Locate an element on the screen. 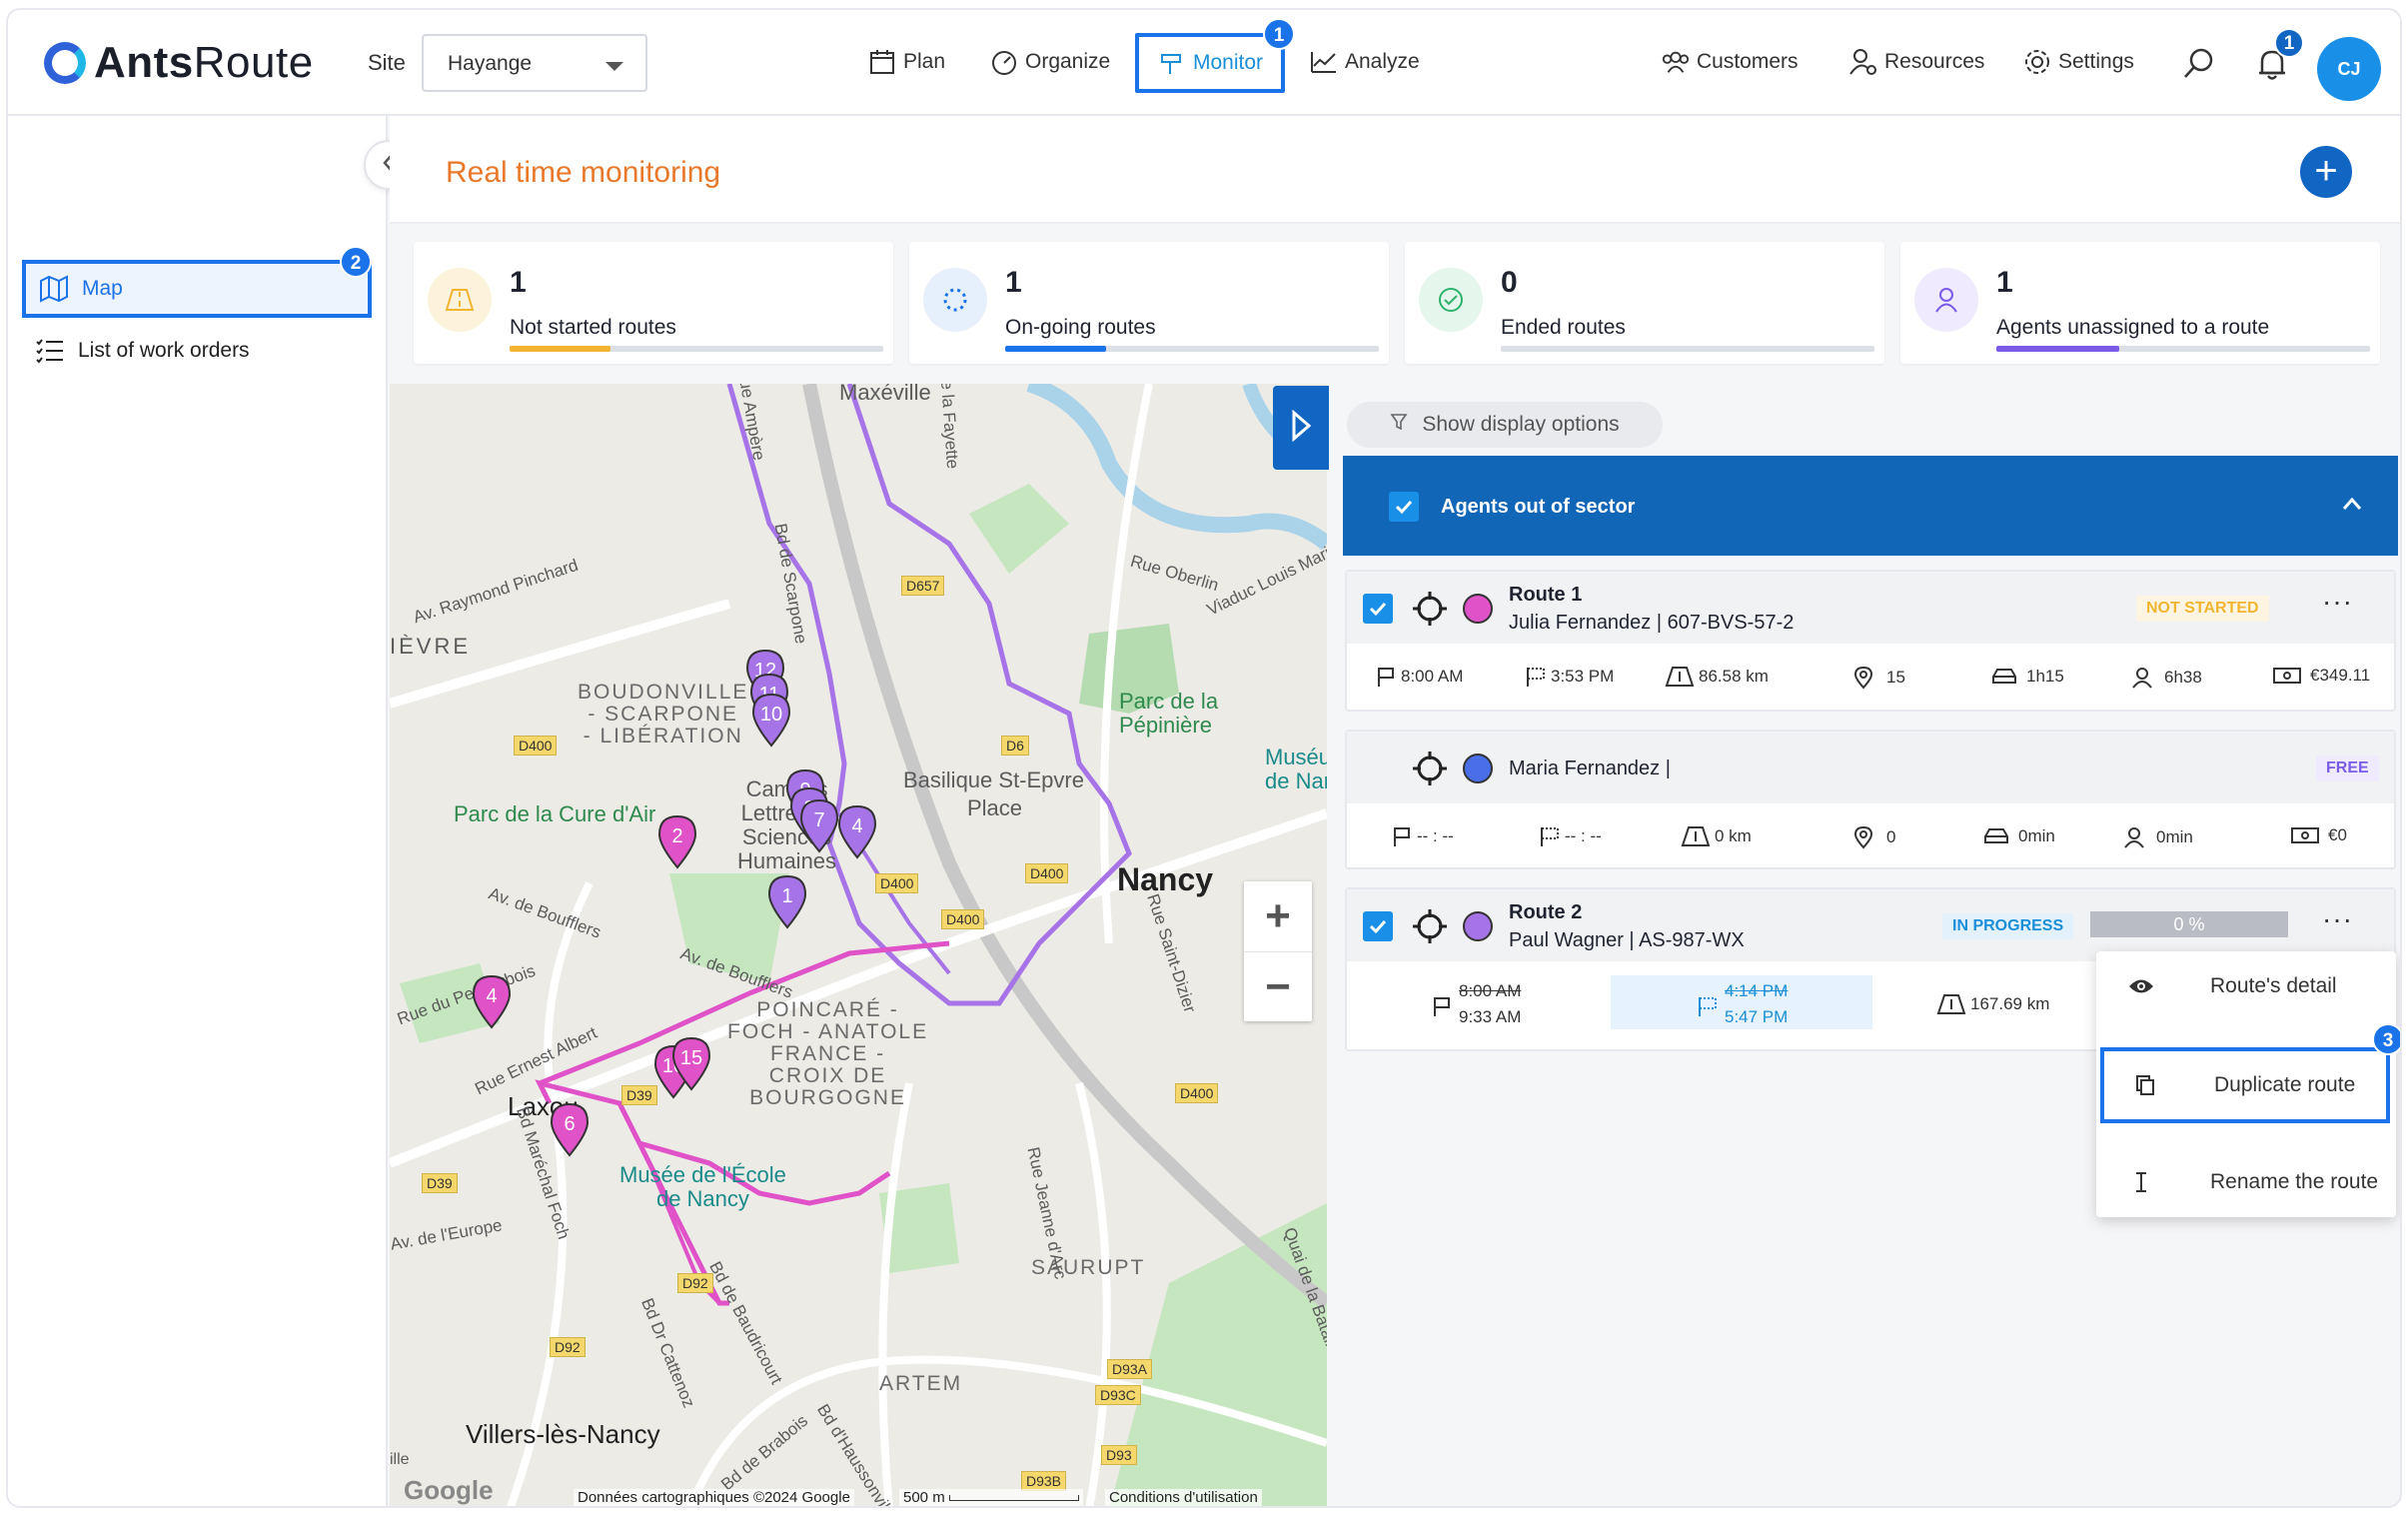 This screenshot has width=2408, height=1516. stat-work: 0min is located at coordinates (2158, 837).